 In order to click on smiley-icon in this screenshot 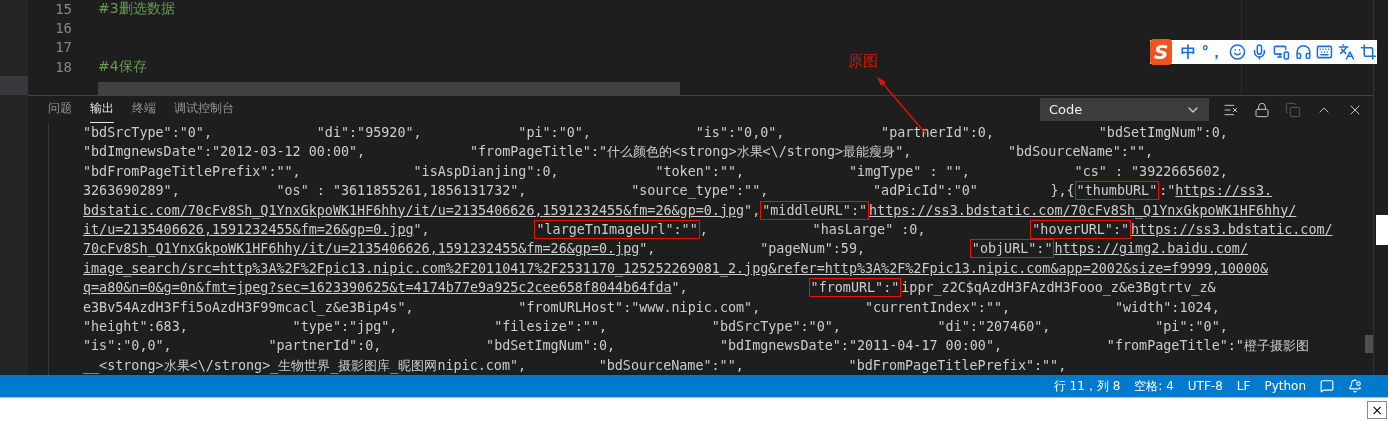, I will do `click(1237, 52)`.